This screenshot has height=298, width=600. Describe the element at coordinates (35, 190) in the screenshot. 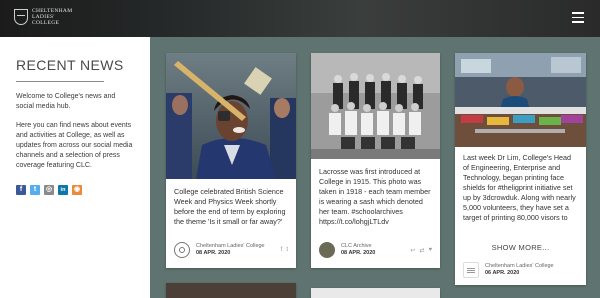

I see `twitter-icon: t` at that location.